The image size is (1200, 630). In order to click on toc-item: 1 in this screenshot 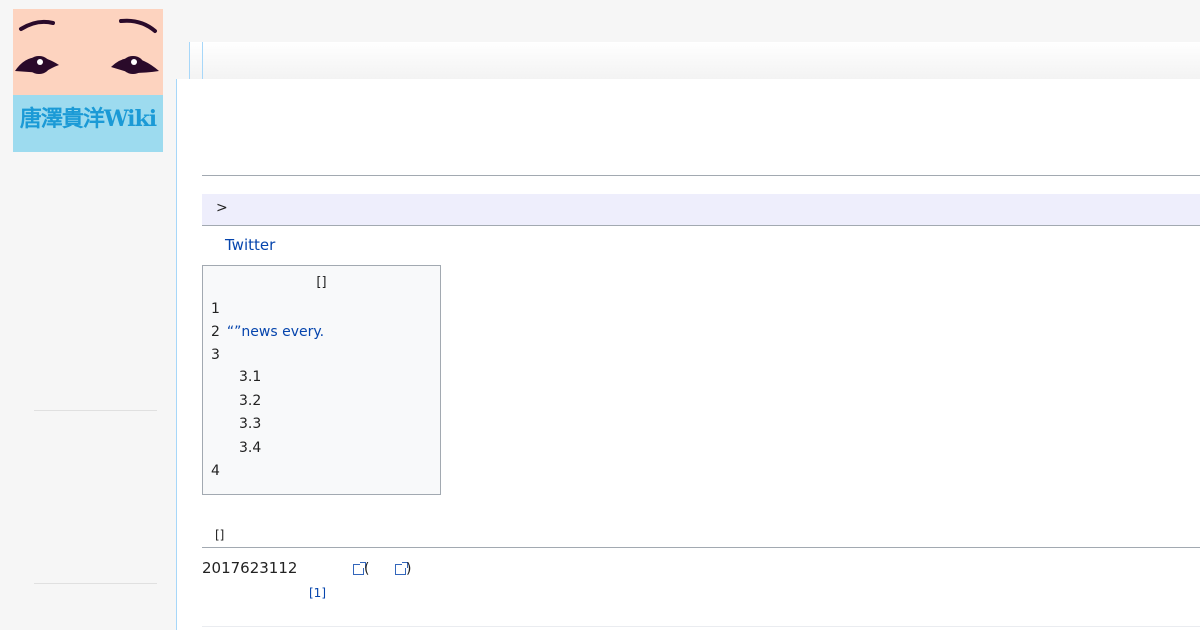, I will do `click(219, 309)`.